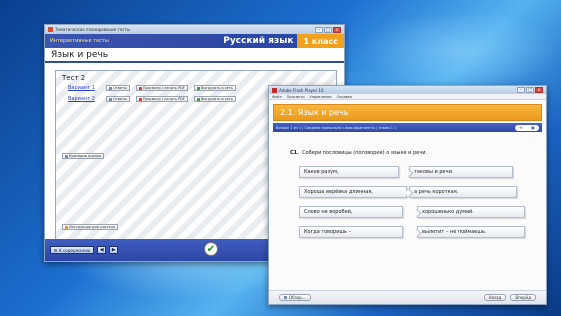 The height and width of the screenshot is (316, 561). What do you see at coordinates (274, 90) in the screenshot?
I see `flash-icon` at bounding box center [274, 90].